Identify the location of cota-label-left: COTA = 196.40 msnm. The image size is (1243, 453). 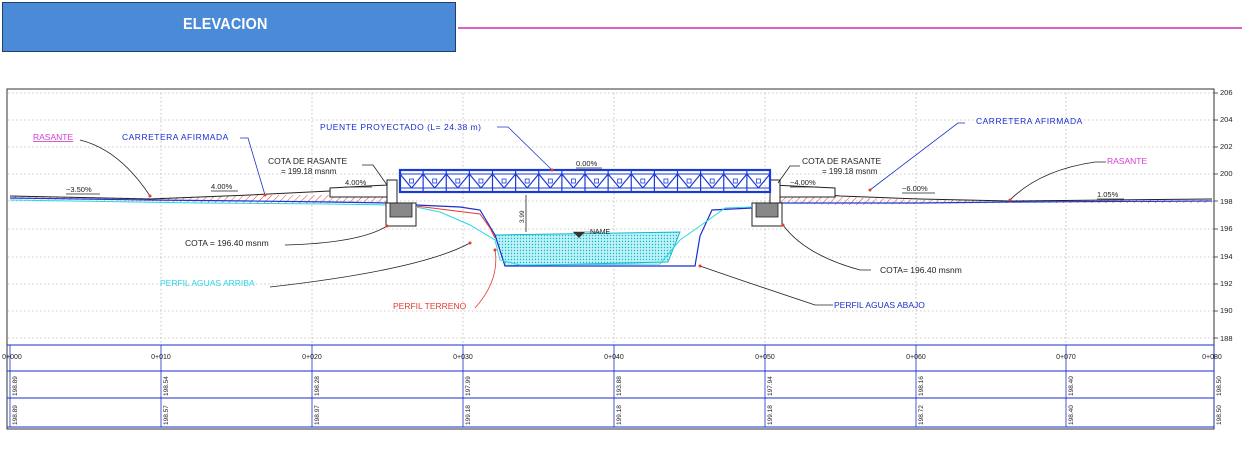
(227, 243).